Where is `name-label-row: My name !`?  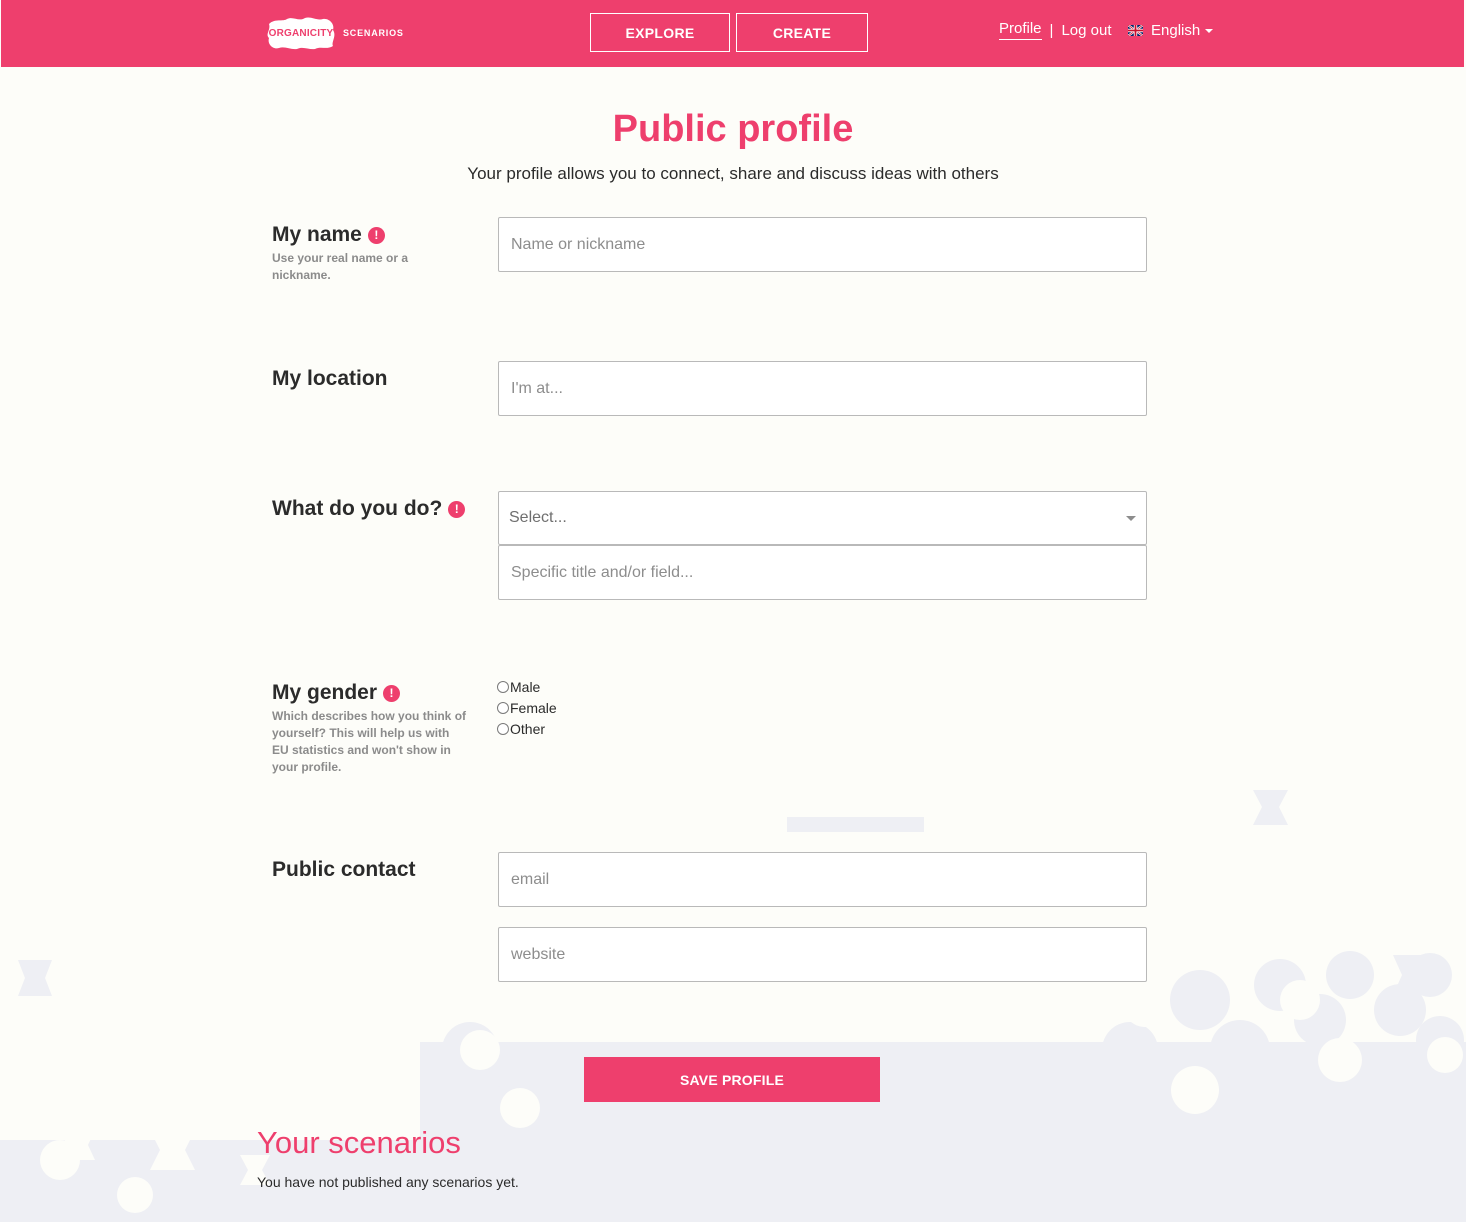 name-label-row: My name ! is located at coordinates (328, 235).